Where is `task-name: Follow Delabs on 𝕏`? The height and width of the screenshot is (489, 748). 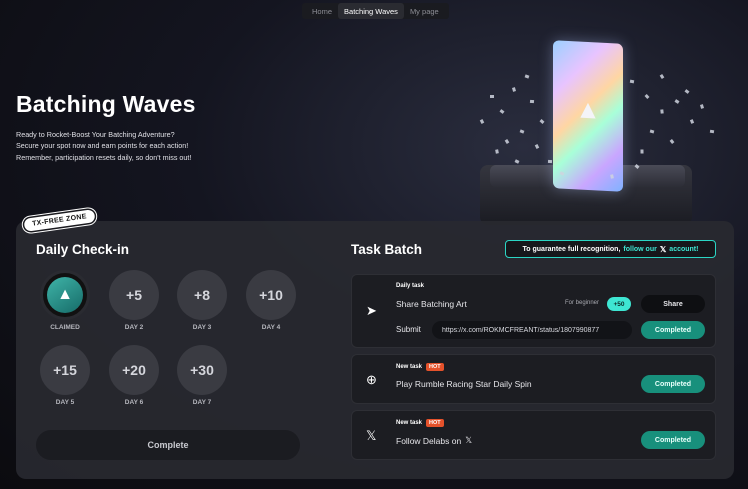 task-name: Follow Delabs on 𝕏 is located at coordinates (434, 440).